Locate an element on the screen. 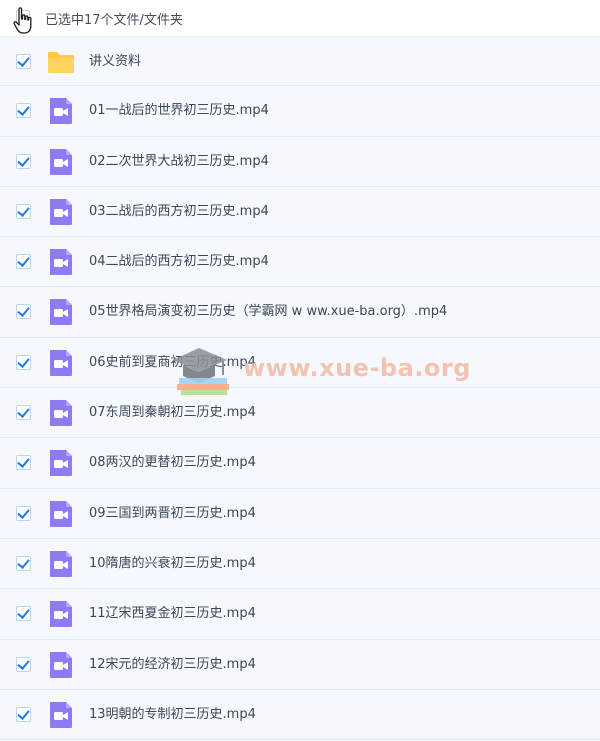  hand-cursor-icon is located at coordinates (22, 20).